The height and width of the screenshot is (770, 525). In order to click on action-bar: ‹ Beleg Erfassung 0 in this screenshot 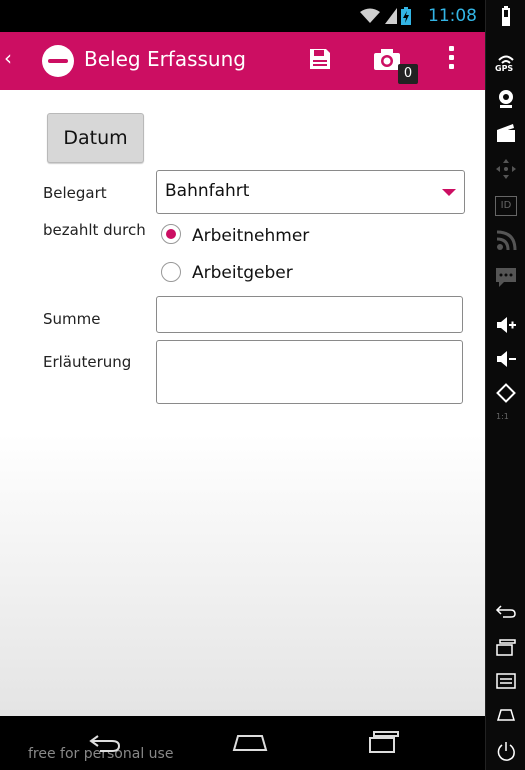, I will do `click(242, 61)`.